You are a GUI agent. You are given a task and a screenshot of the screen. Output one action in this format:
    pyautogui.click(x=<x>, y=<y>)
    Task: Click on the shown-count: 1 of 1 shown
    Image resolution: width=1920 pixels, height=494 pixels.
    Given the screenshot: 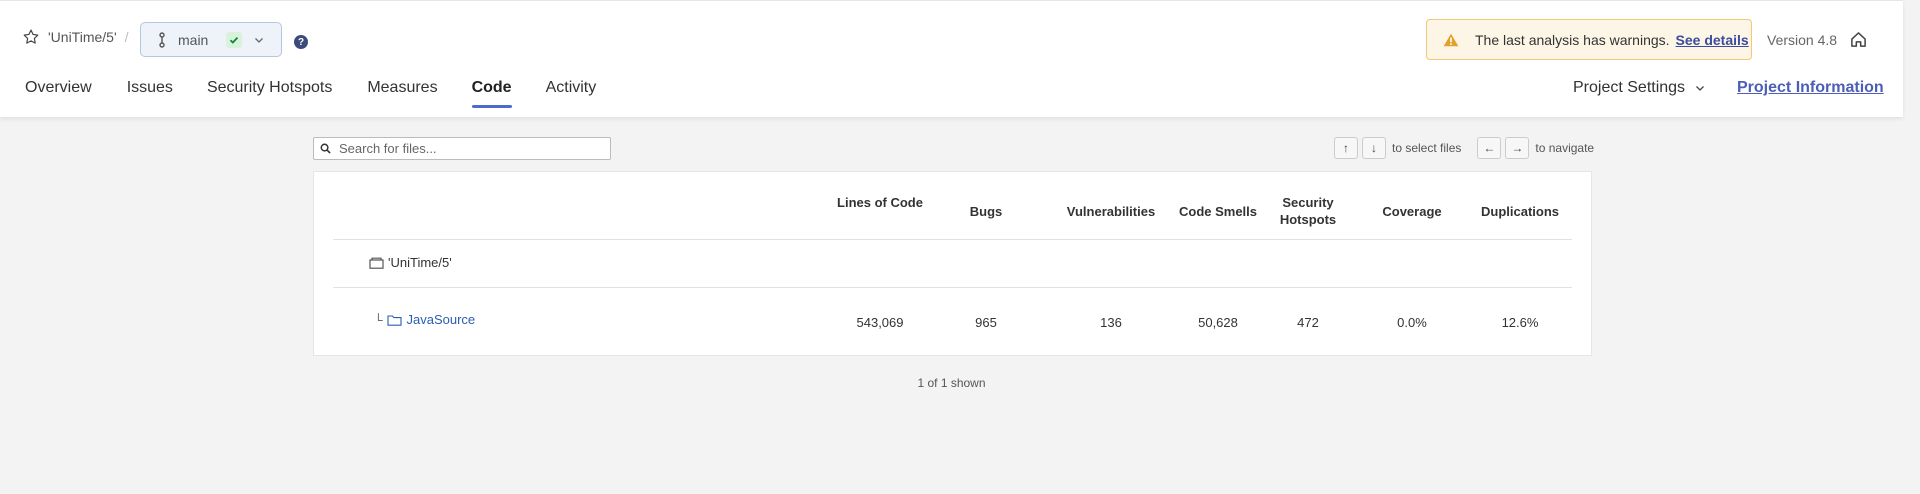 What is the action you would take?
    pyautogui.click(x=951, y=383)
    